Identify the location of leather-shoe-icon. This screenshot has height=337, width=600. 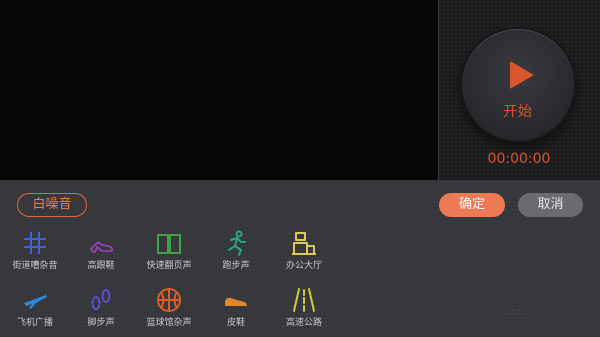
(236, 301).